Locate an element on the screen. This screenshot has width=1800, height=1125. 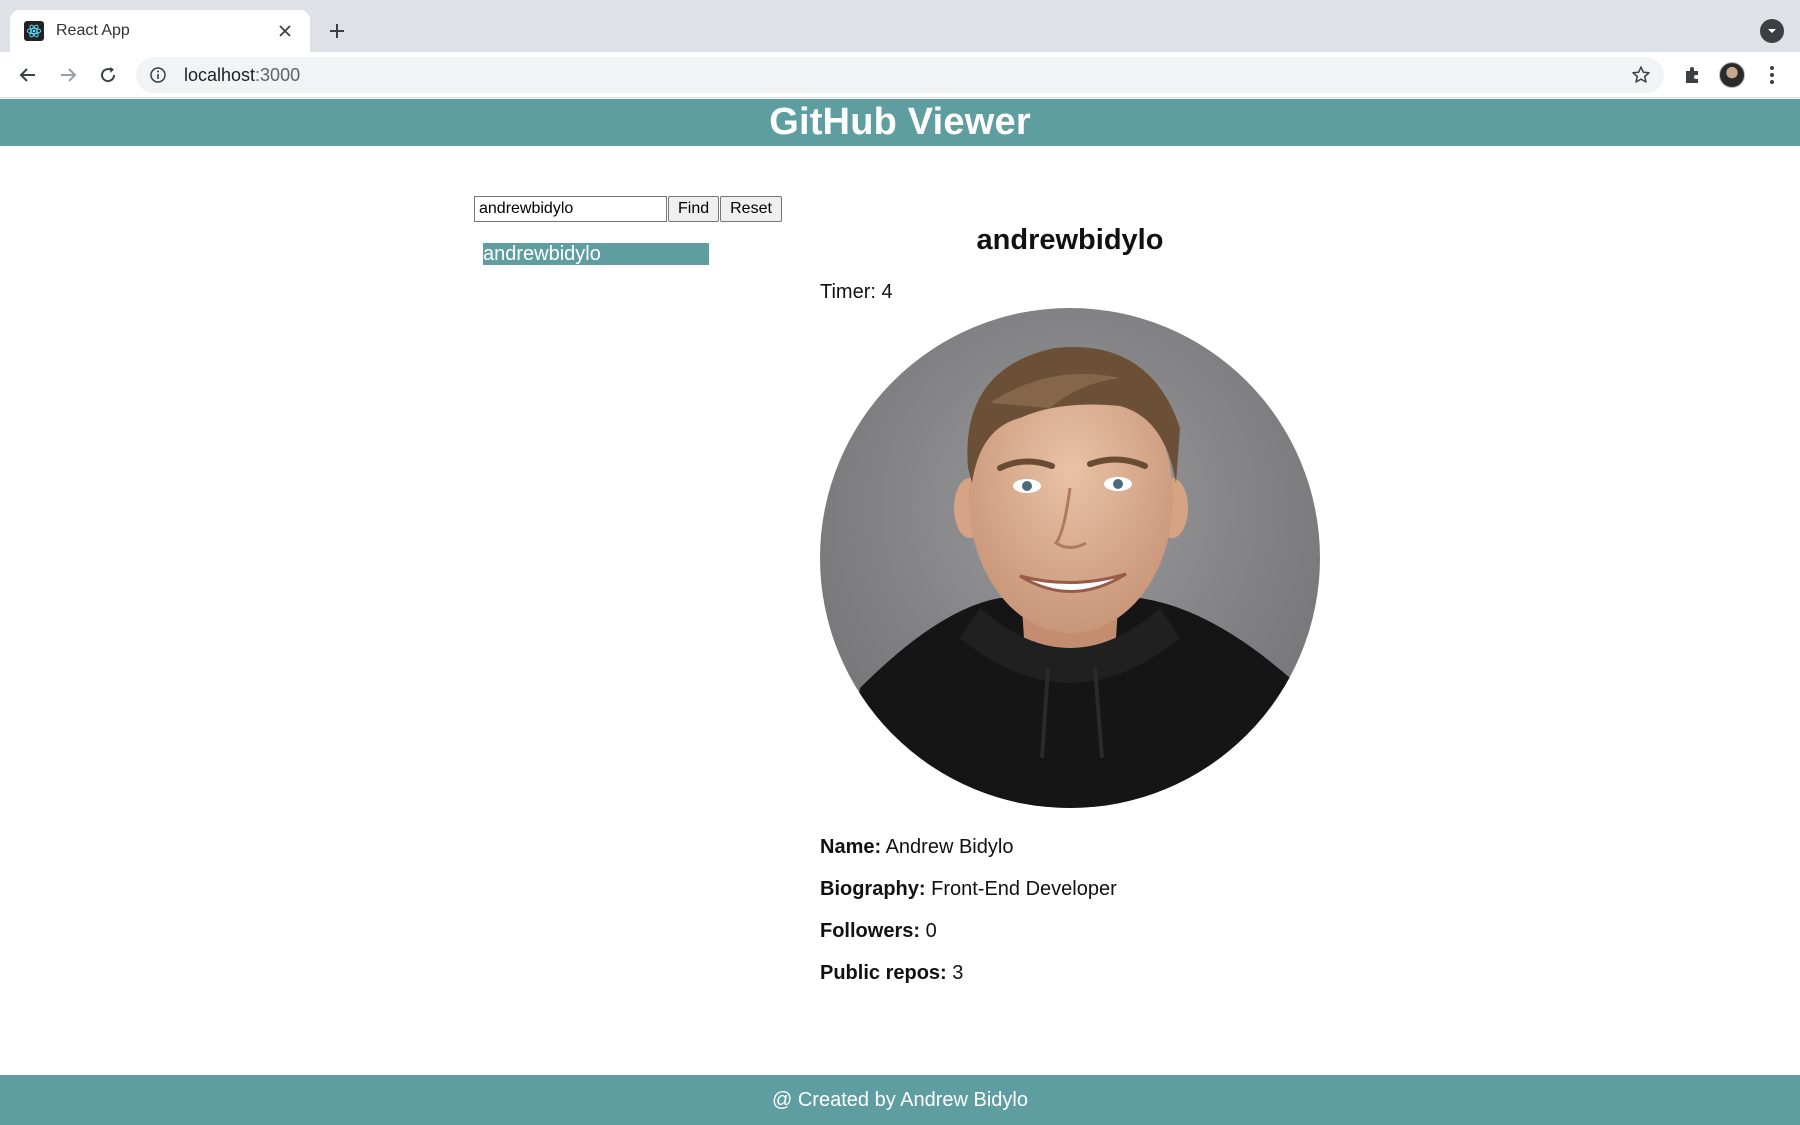
result-list-item: andrewbidylo is located at coordinates (596, 254).